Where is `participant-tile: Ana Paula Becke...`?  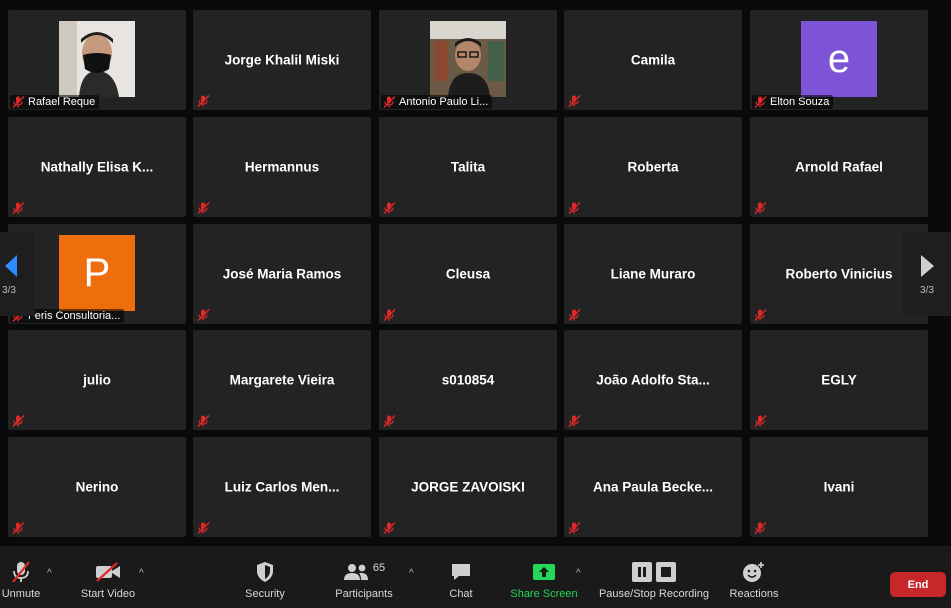 participant-tile: Ana Paula Becke... is located at coordinates (653, 487).